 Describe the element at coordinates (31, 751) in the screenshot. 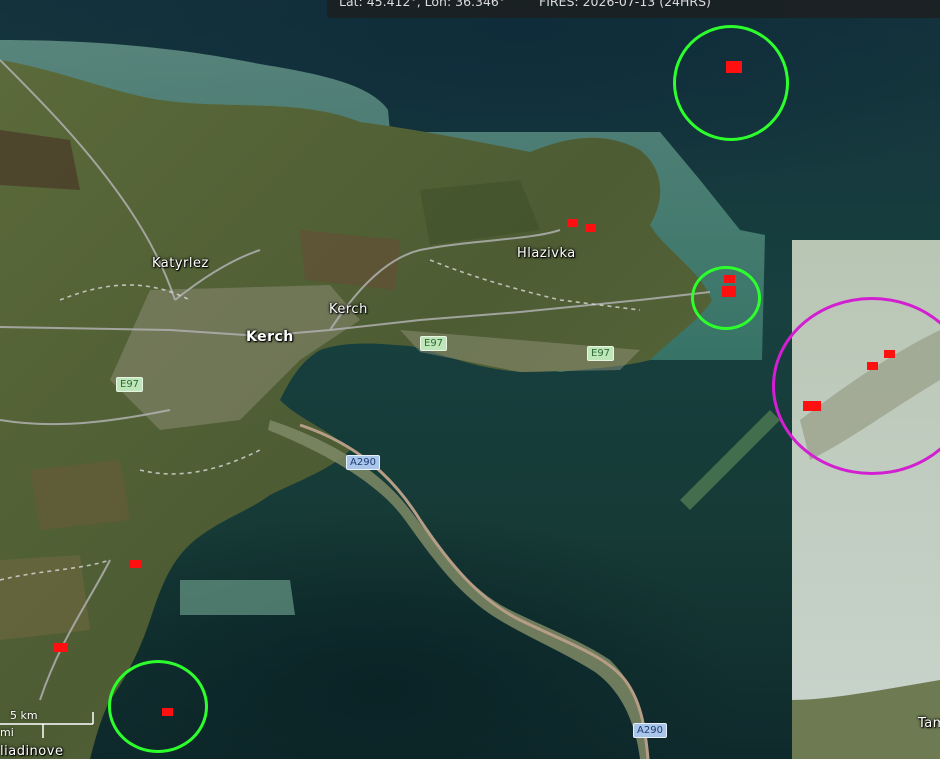

I see `place-label-liadinove: liadinove` at that location.